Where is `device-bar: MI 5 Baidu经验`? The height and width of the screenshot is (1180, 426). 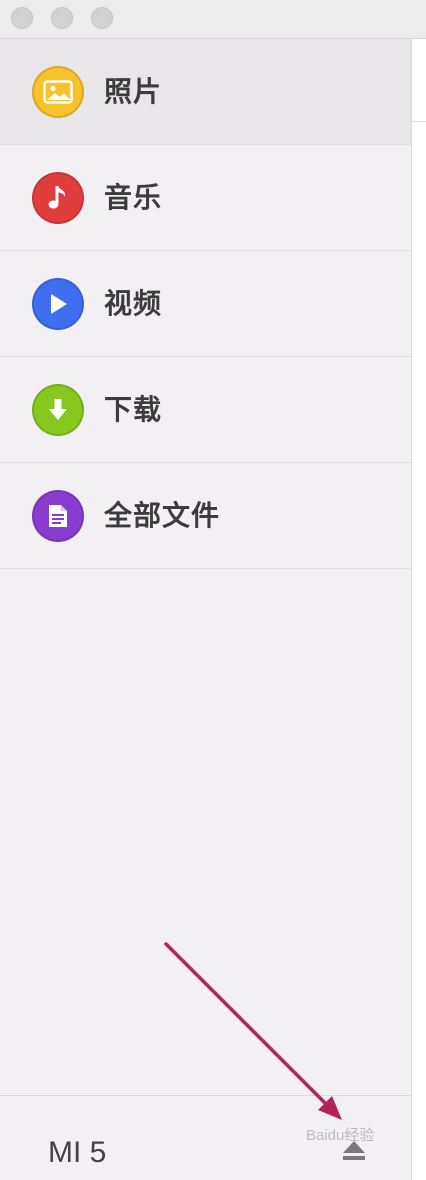 device-bar: MI 5 Baidu经验 is located at coordinates (205, 1137).